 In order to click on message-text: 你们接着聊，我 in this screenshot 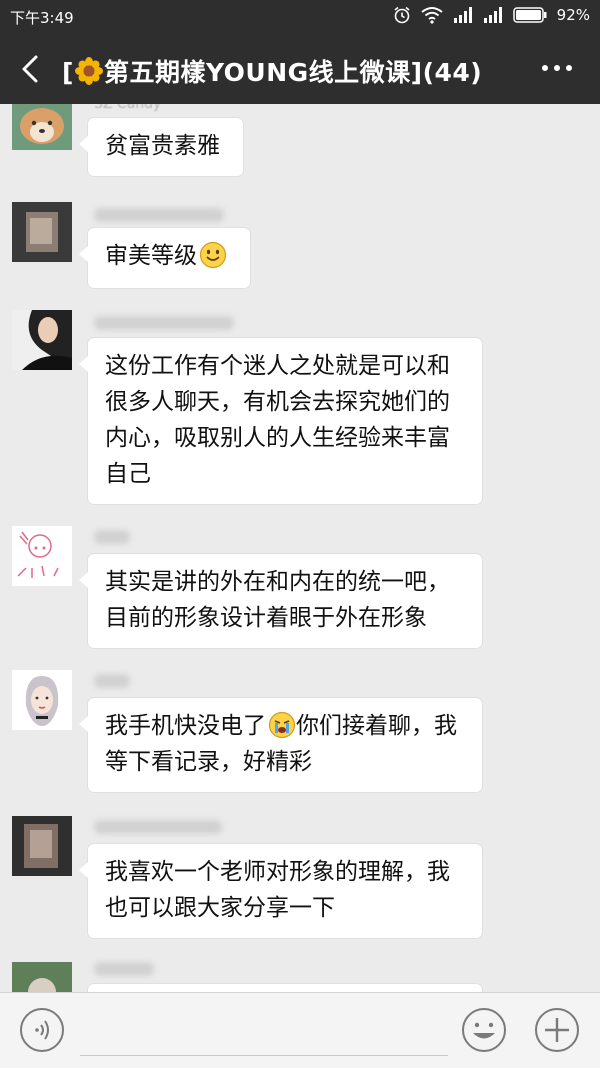, I will do `click(376, 726)`.